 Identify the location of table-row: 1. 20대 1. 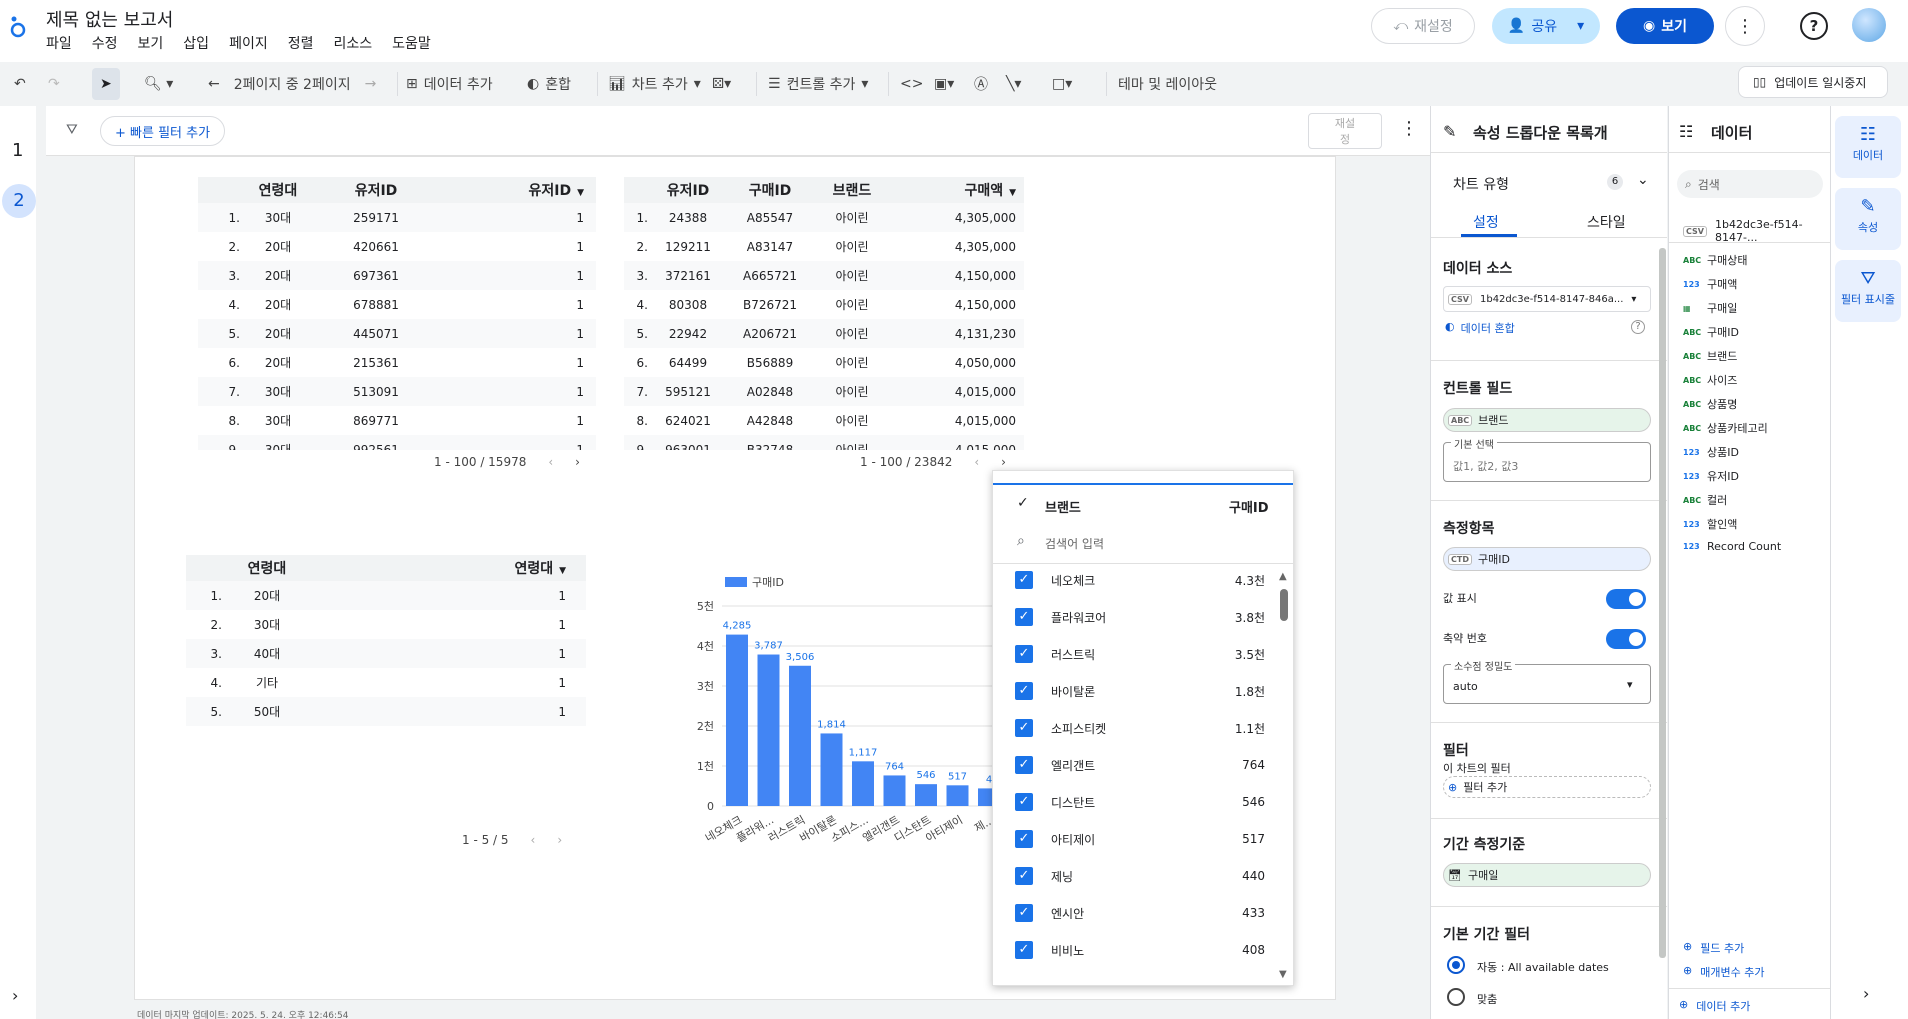
(386, 595).